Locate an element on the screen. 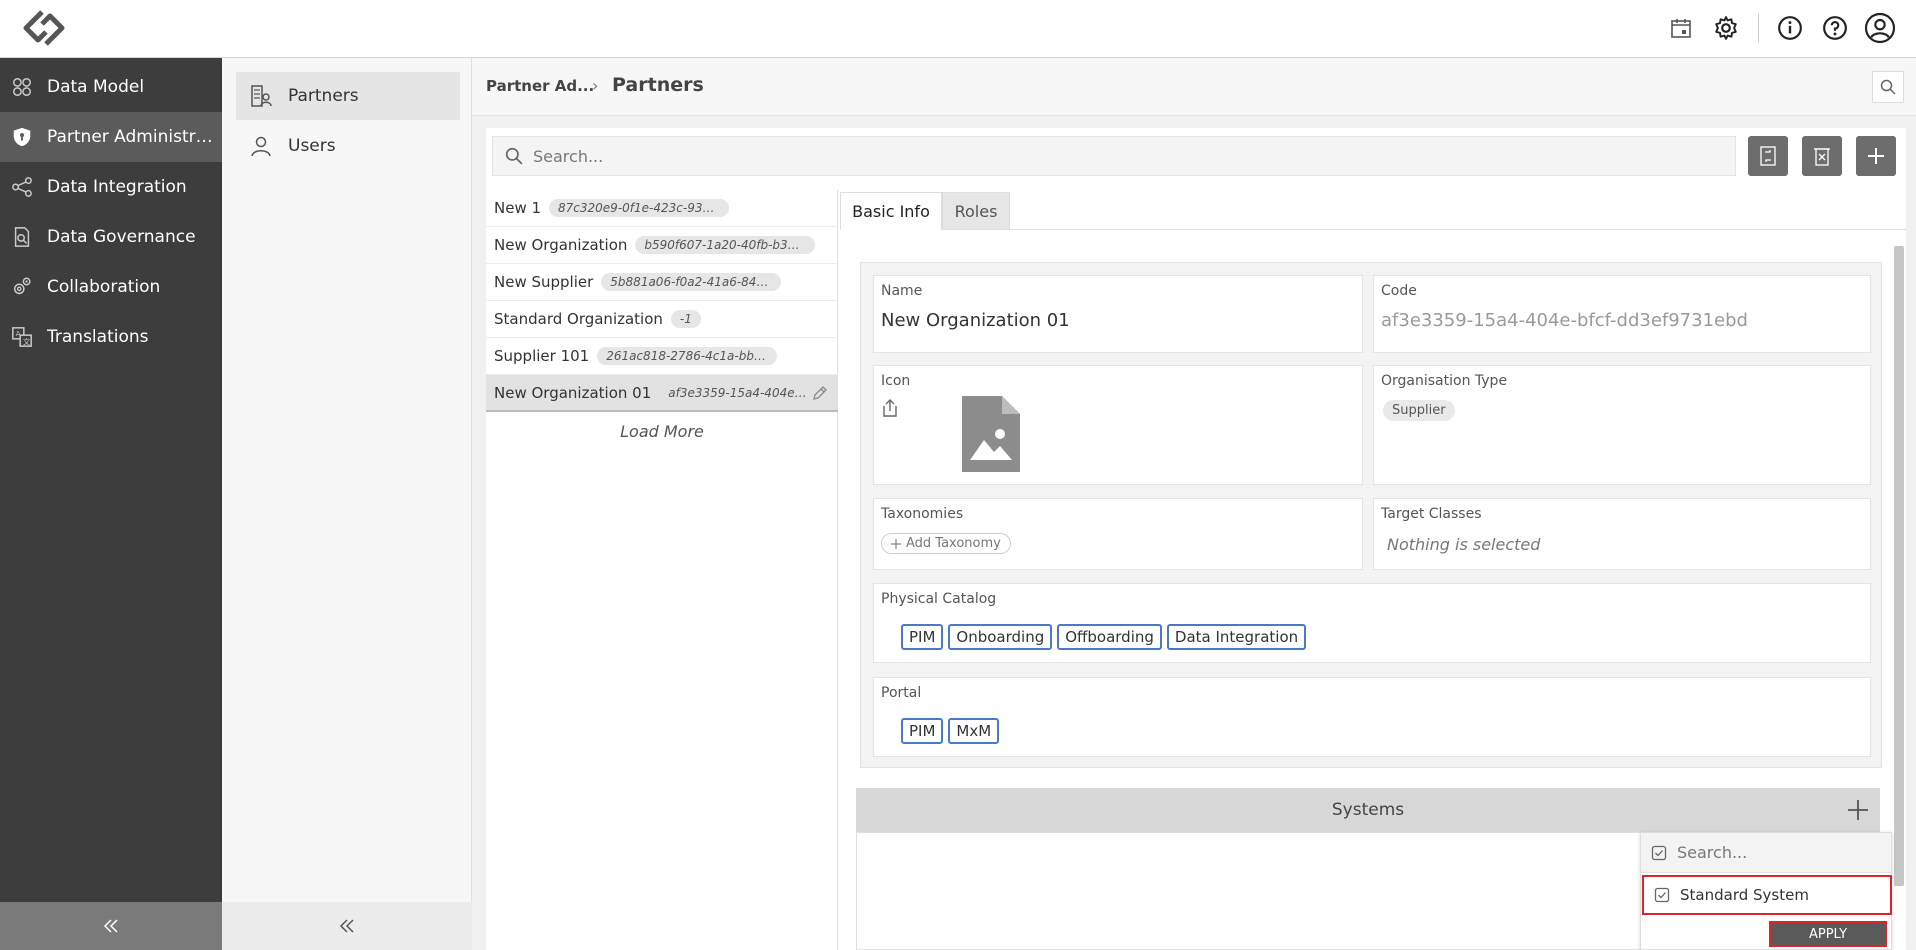  system-option-label: Standard System is located at coordinates (1744, 895).